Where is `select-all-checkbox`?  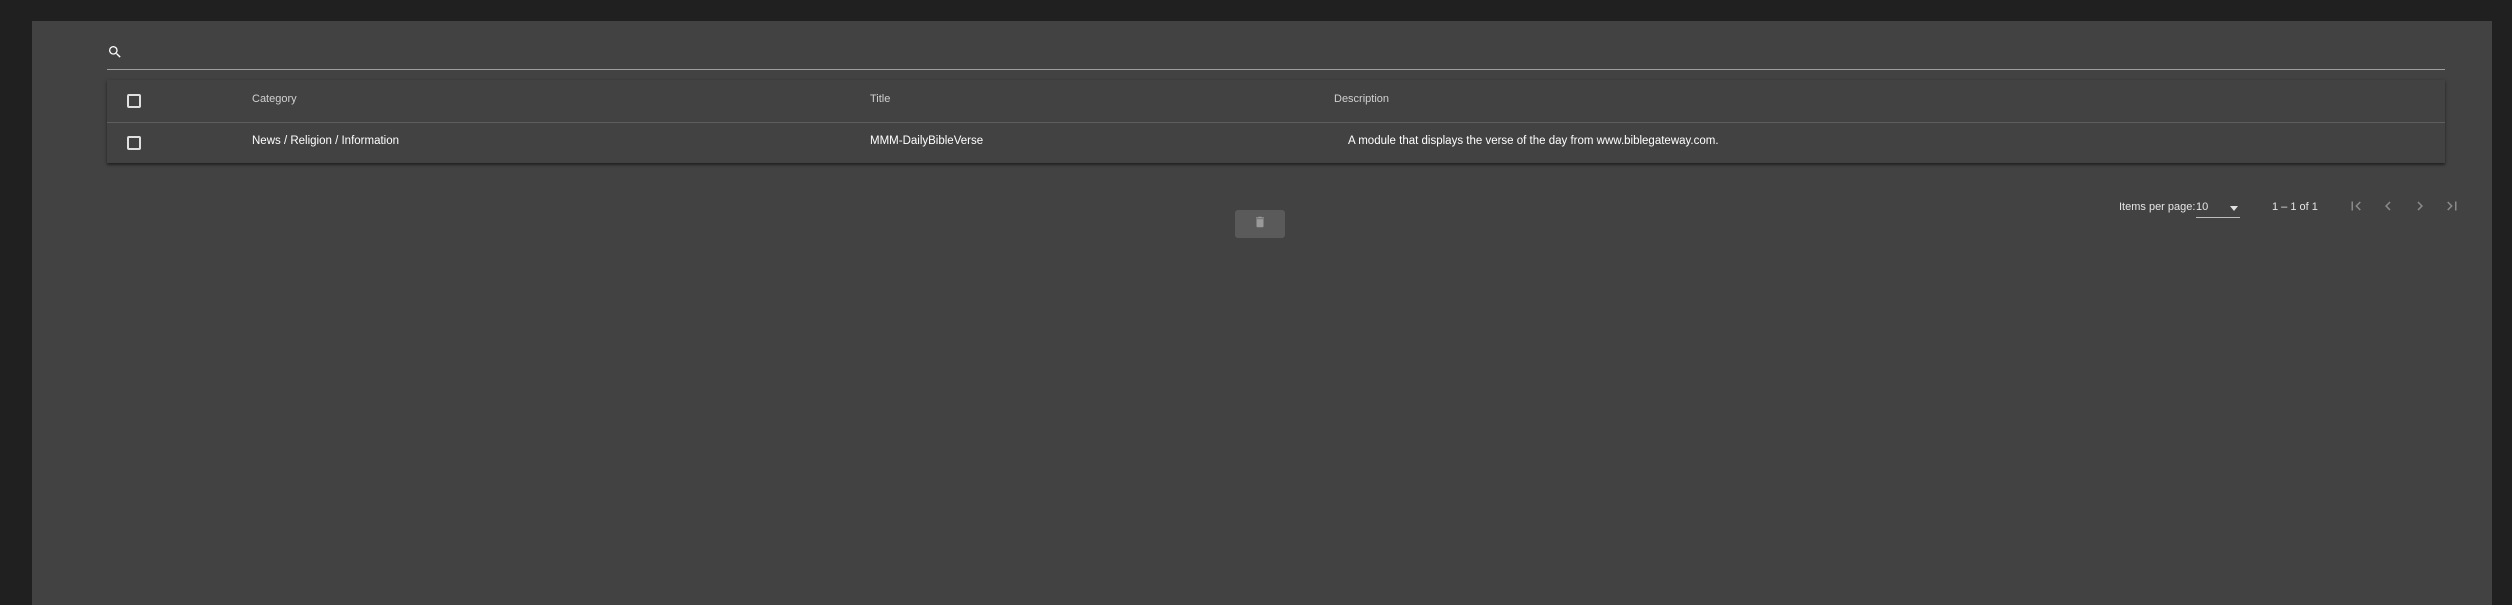 select-all-checkbox is located at coordinates (134, 101).